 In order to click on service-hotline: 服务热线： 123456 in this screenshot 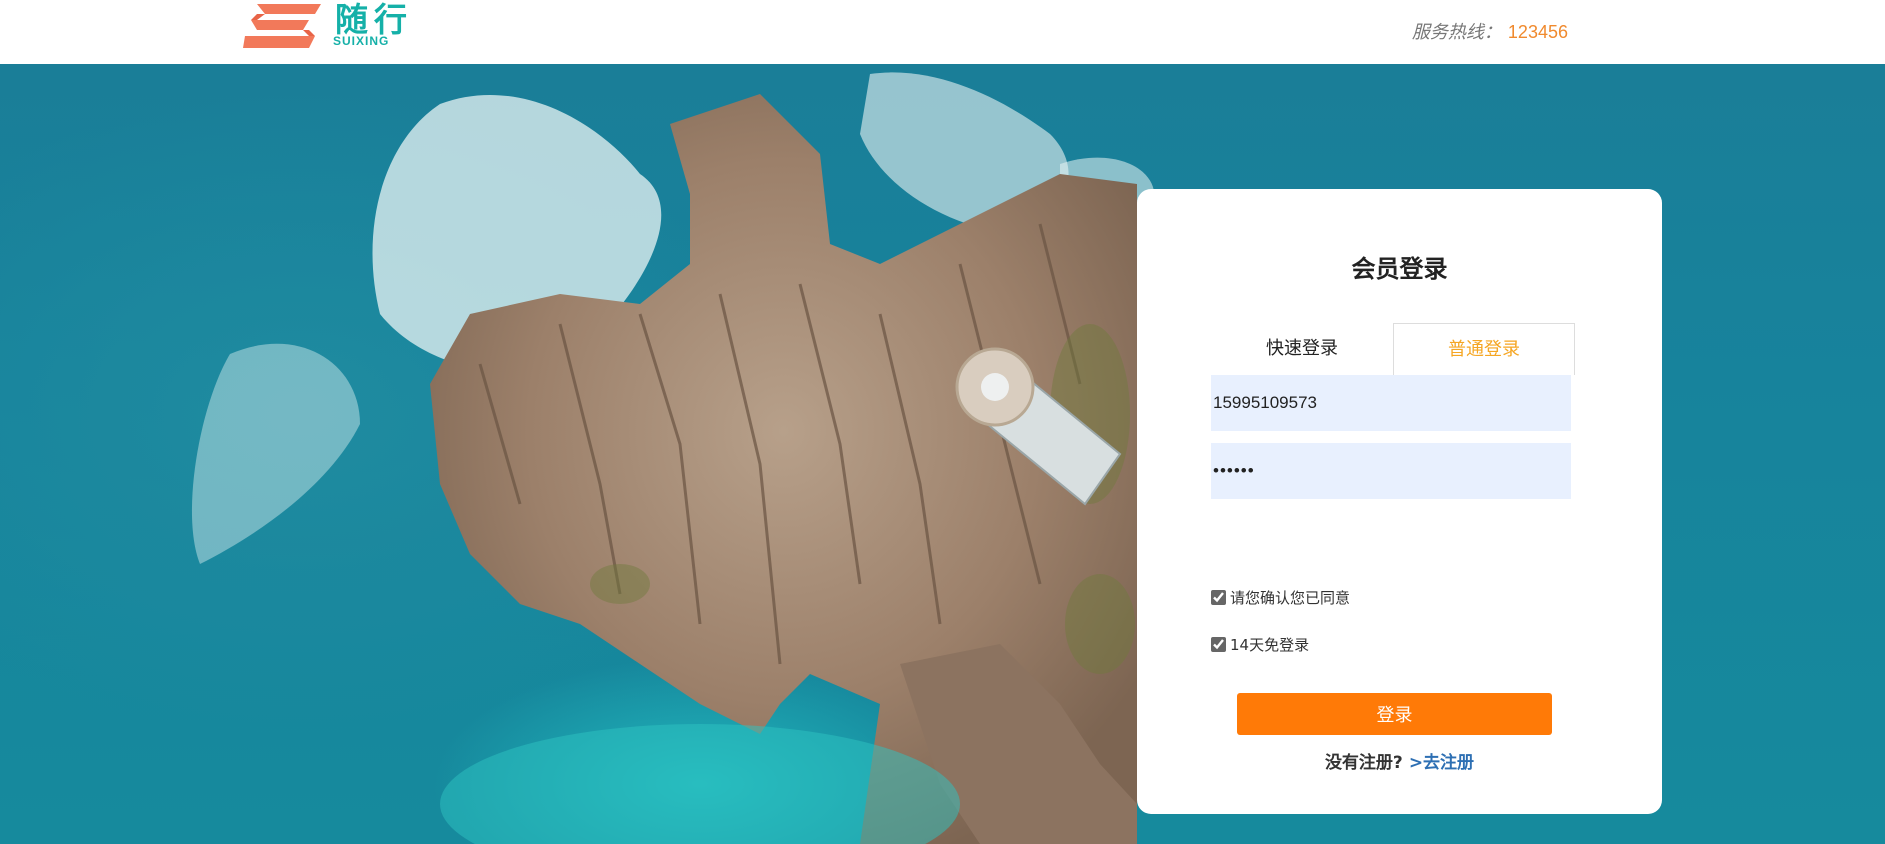, I will do `click(1490, 32)`.